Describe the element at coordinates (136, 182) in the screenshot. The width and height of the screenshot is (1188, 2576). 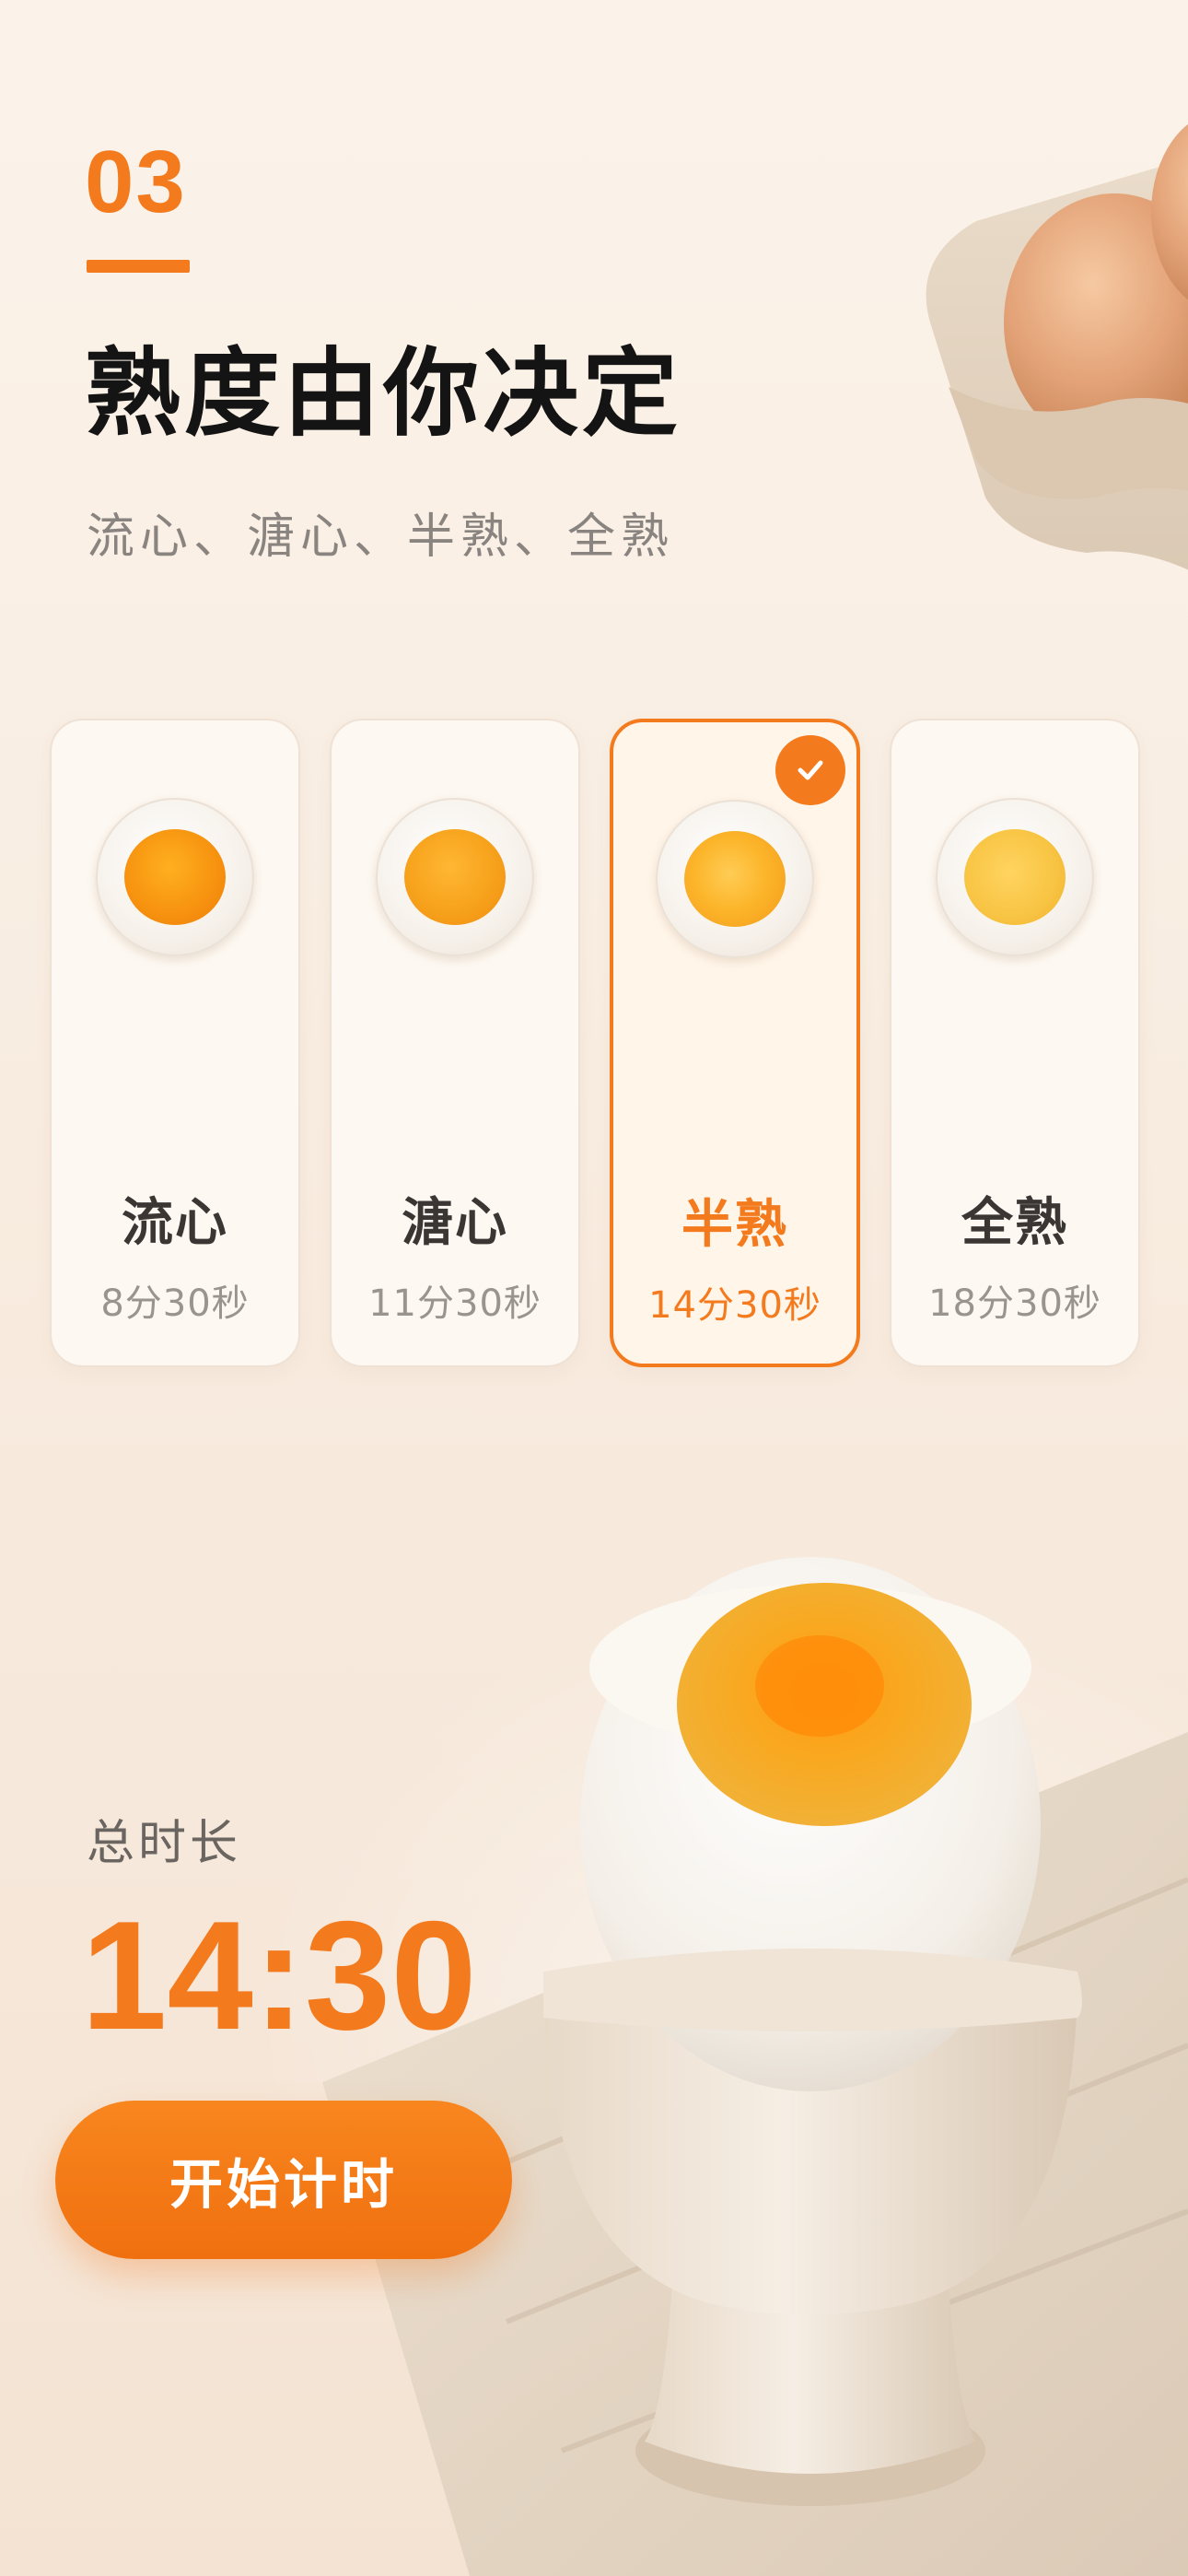
I see `step-number: 03` at that location.